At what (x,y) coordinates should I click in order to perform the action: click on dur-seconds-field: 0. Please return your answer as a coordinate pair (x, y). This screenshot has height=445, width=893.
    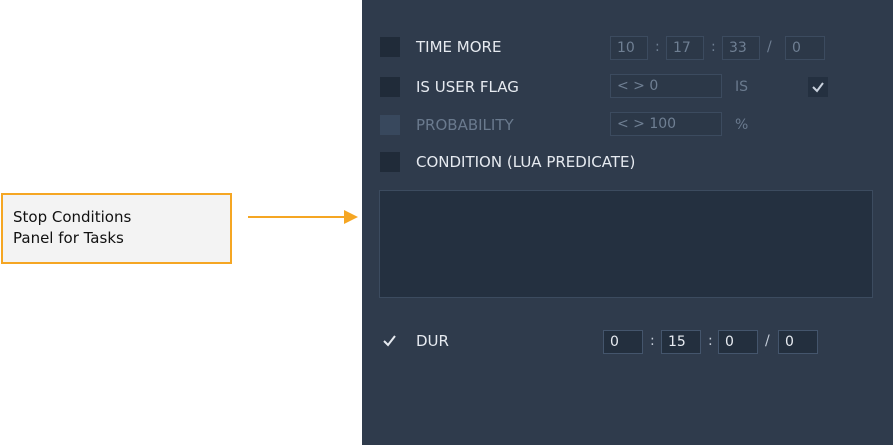
    Looking at the image, I should click on (738, 342).